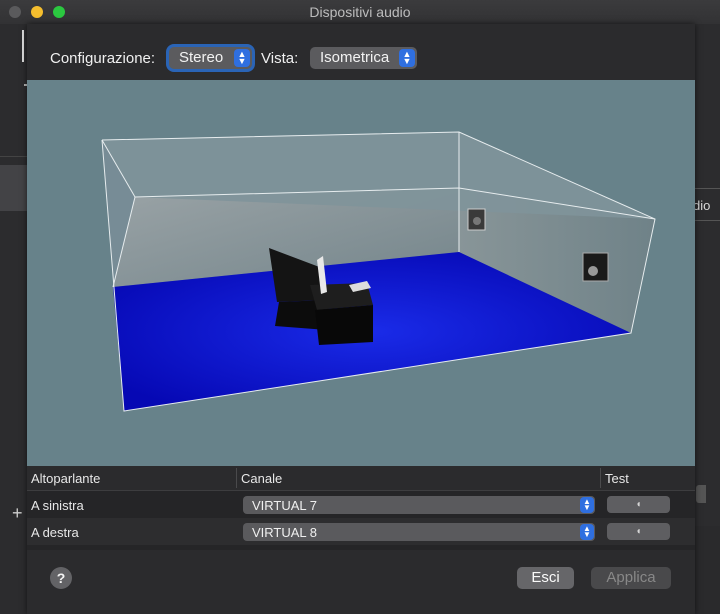 The height and width of the screenshot is (614, 720). What do you see at coordinates (17, 513) in the screenshot?
I see `background-add-icon: +` at bounding box center [17, 513].